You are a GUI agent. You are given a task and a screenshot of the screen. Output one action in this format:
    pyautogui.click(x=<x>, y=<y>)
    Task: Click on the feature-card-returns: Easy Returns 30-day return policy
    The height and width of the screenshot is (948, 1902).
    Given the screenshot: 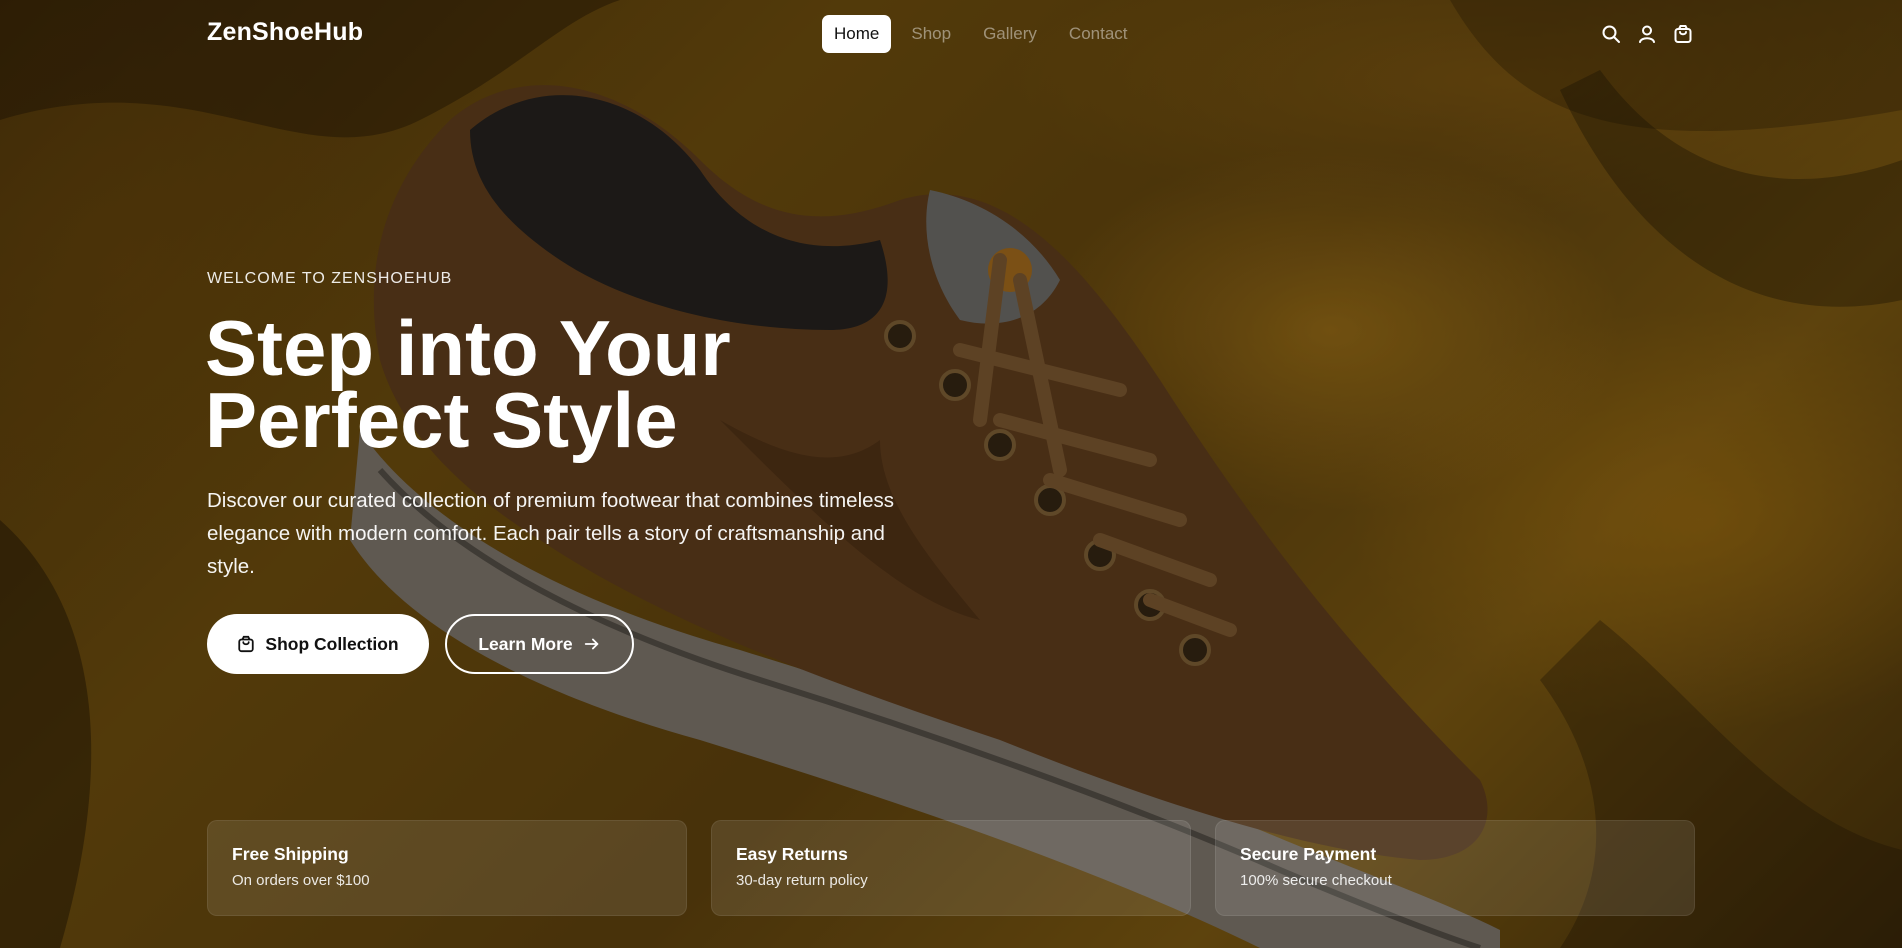 What is the action you would take?
    pyautogui.click(x=951, y=868)
    